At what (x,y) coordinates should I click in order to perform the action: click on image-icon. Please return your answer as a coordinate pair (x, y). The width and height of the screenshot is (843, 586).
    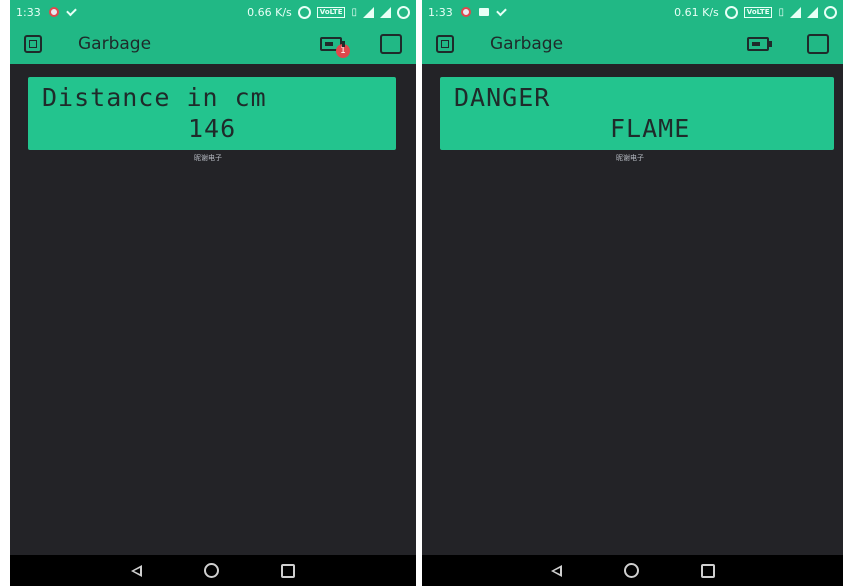
    Looking at the image, I should click on (483, 12).